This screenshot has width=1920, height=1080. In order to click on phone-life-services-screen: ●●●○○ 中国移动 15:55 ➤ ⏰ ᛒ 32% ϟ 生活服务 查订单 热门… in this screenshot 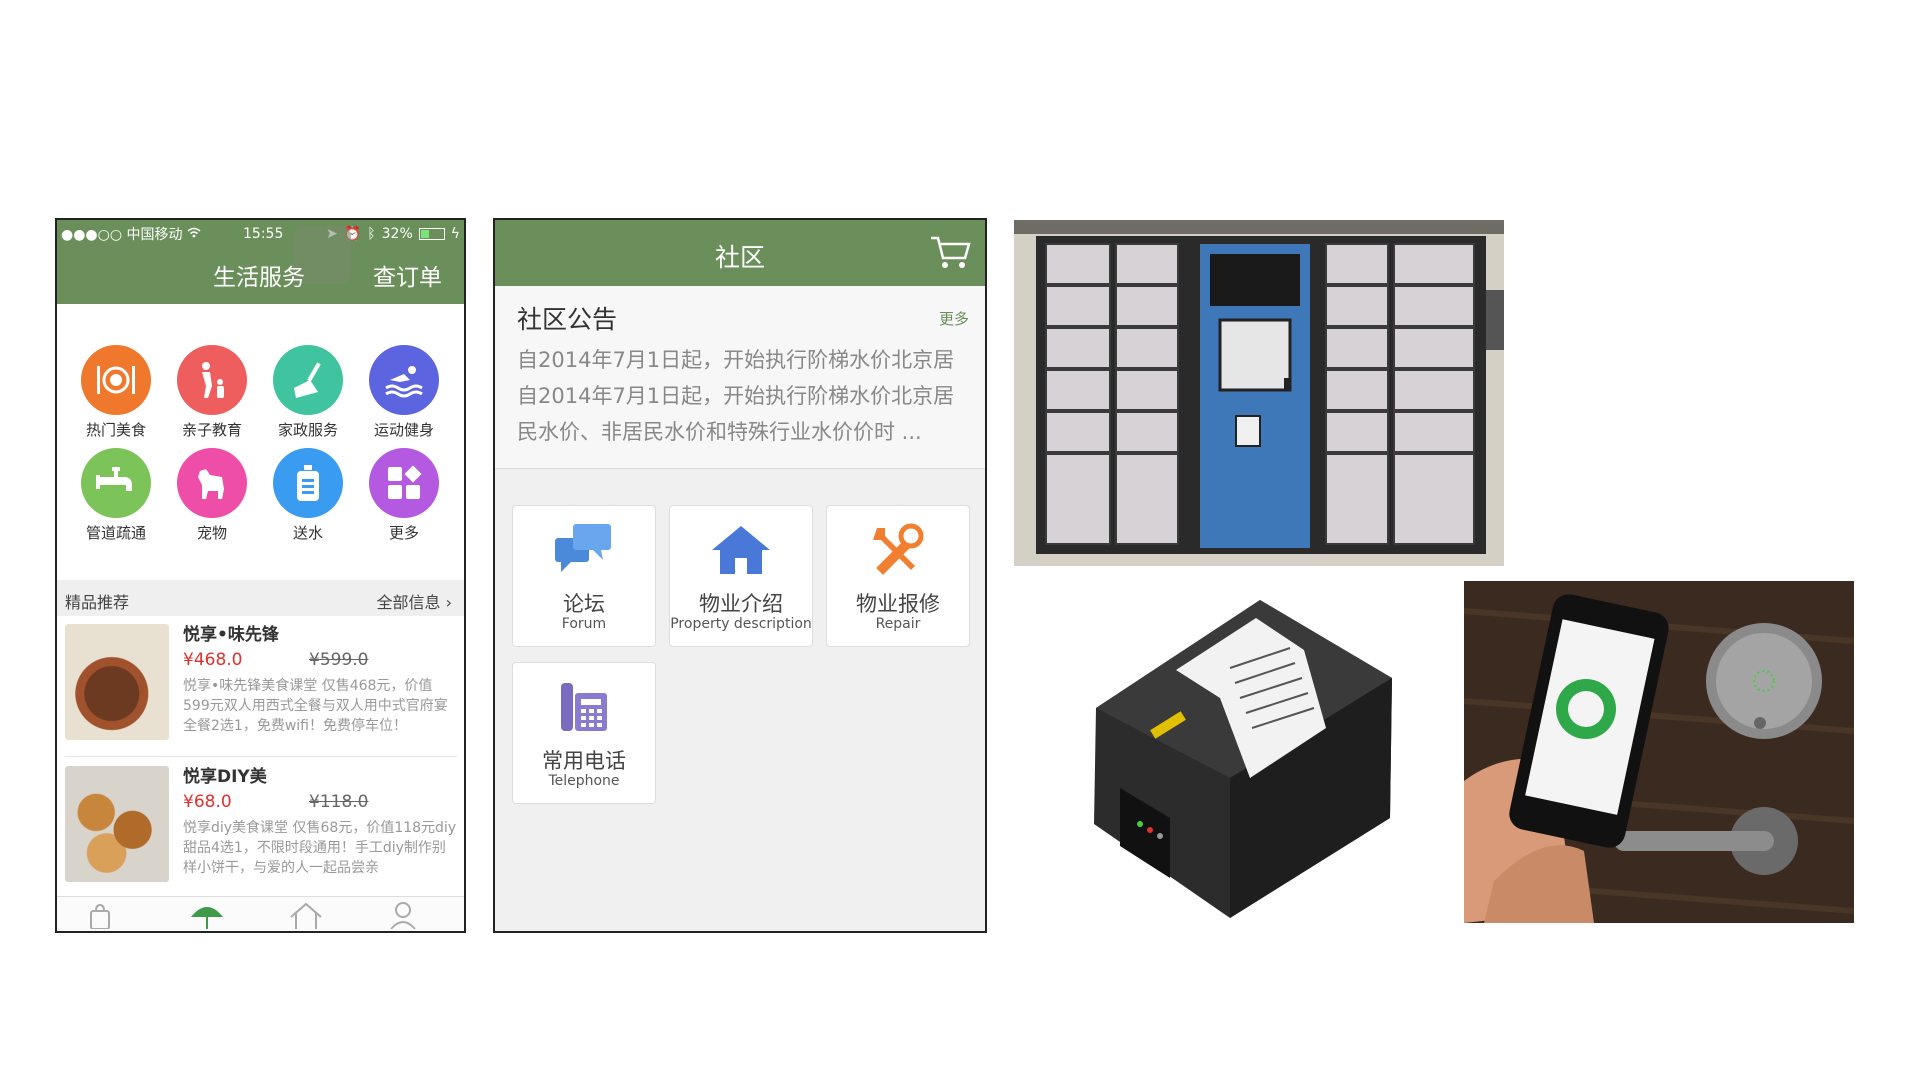, I will do `click(260, 575)`.